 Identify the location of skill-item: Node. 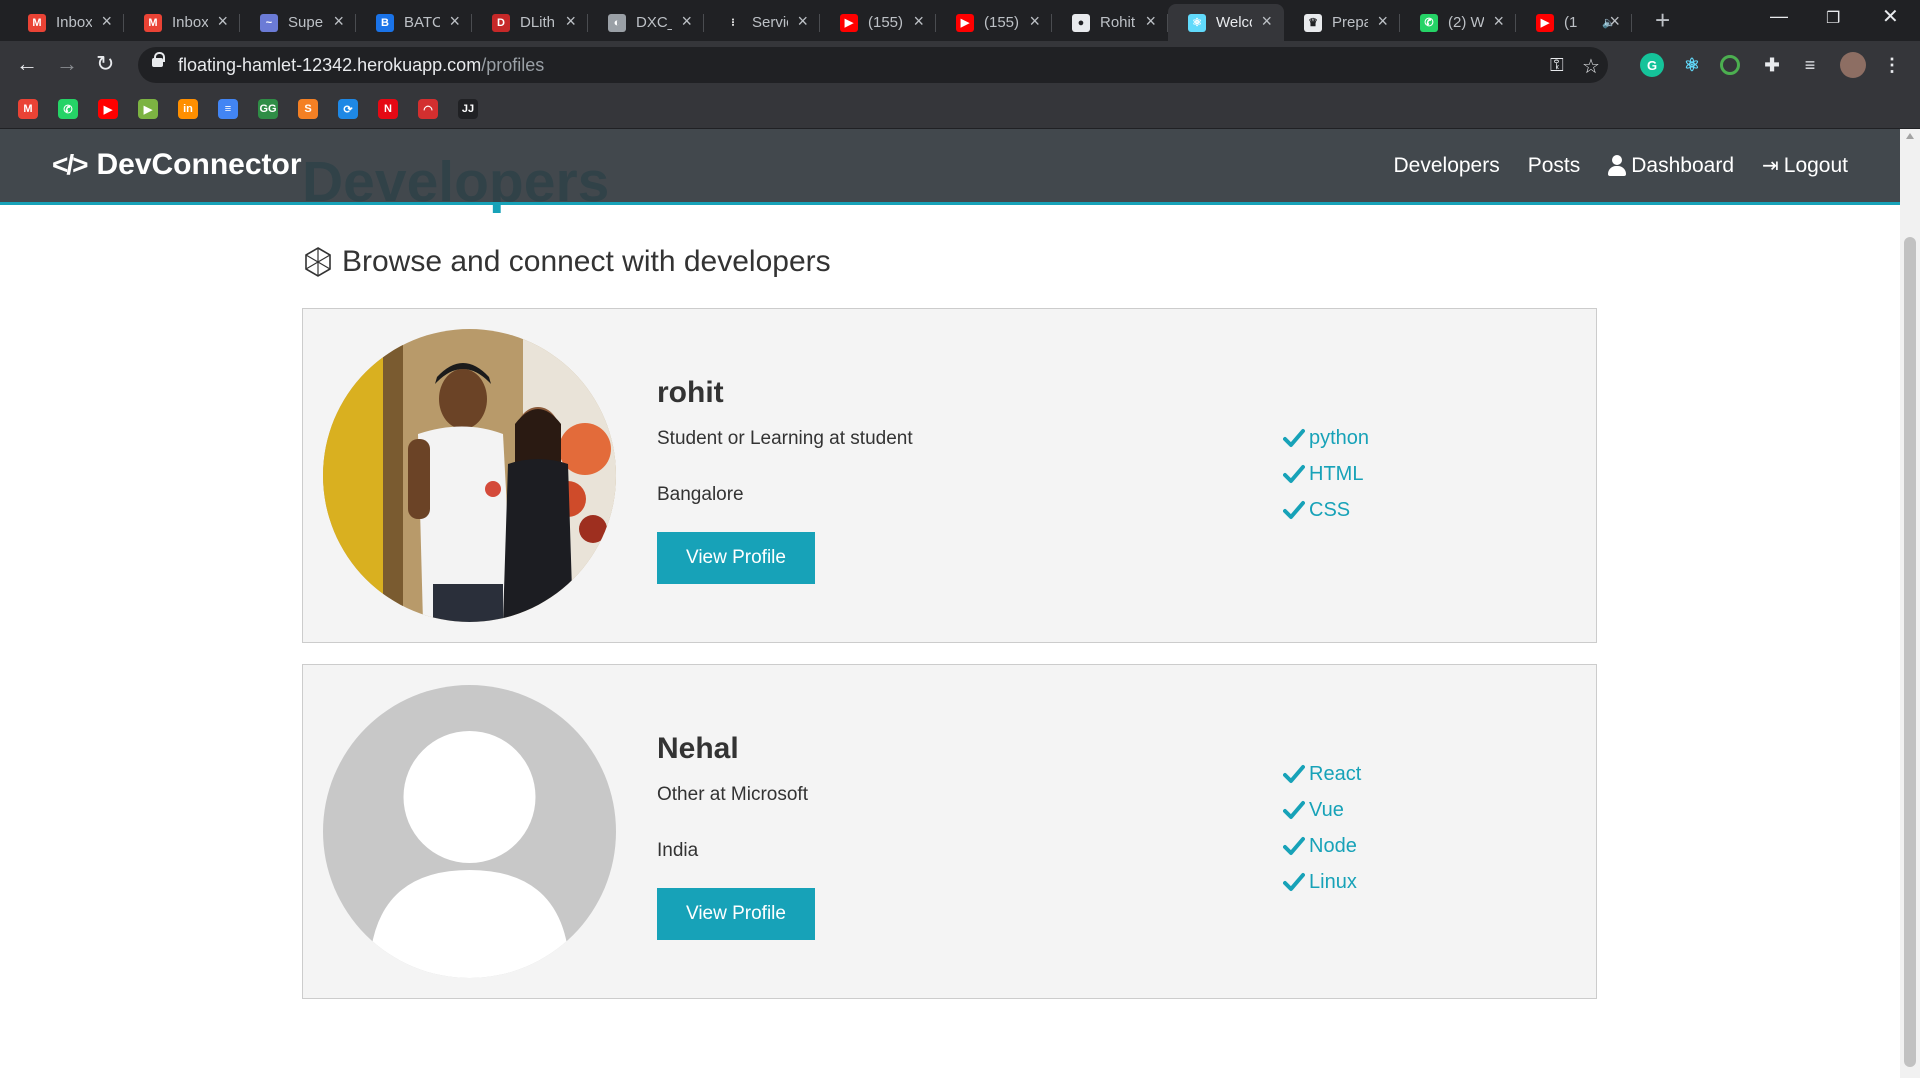
(1322, 846).